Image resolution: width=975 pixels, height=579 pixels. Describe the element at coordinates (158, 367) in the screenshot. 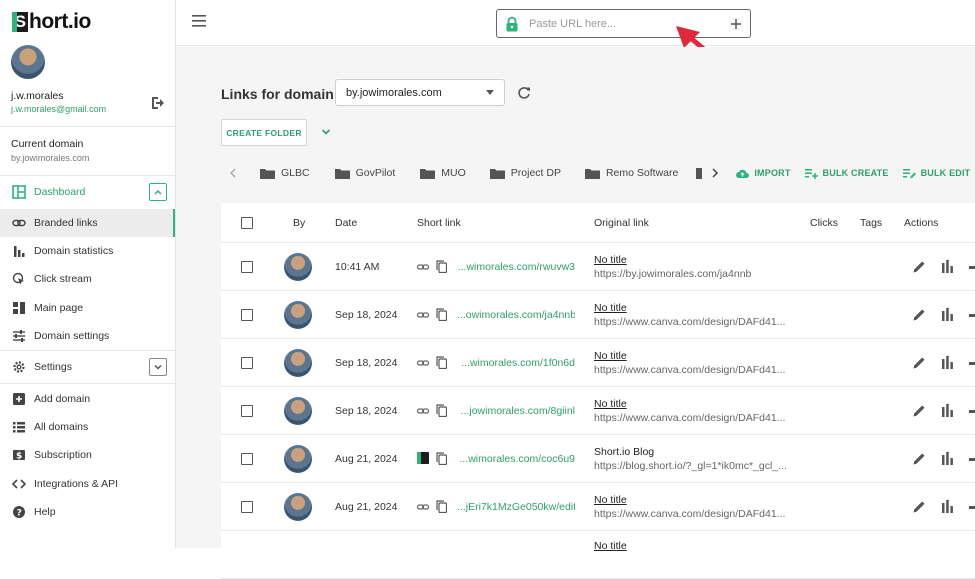

I see `expand-toggle` at that location.